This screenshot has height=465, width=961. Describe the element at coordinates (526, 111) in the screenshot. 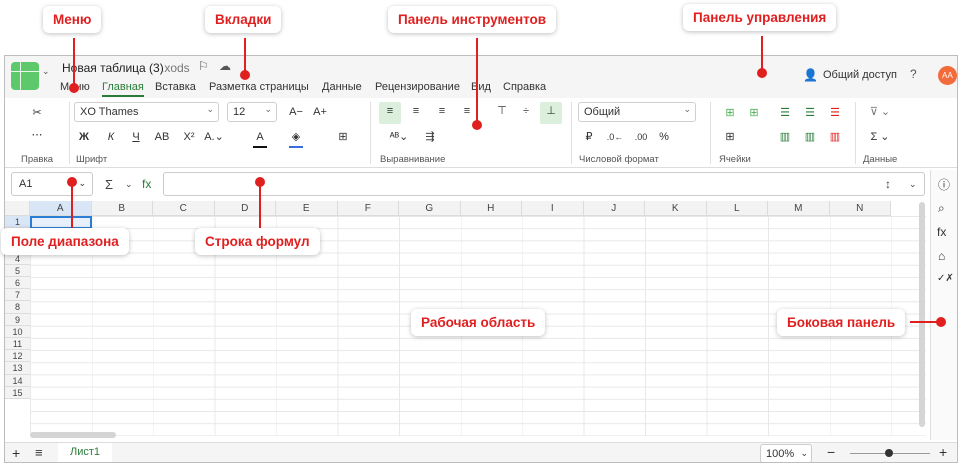

I see `align-middle-button: ÷` at that location.